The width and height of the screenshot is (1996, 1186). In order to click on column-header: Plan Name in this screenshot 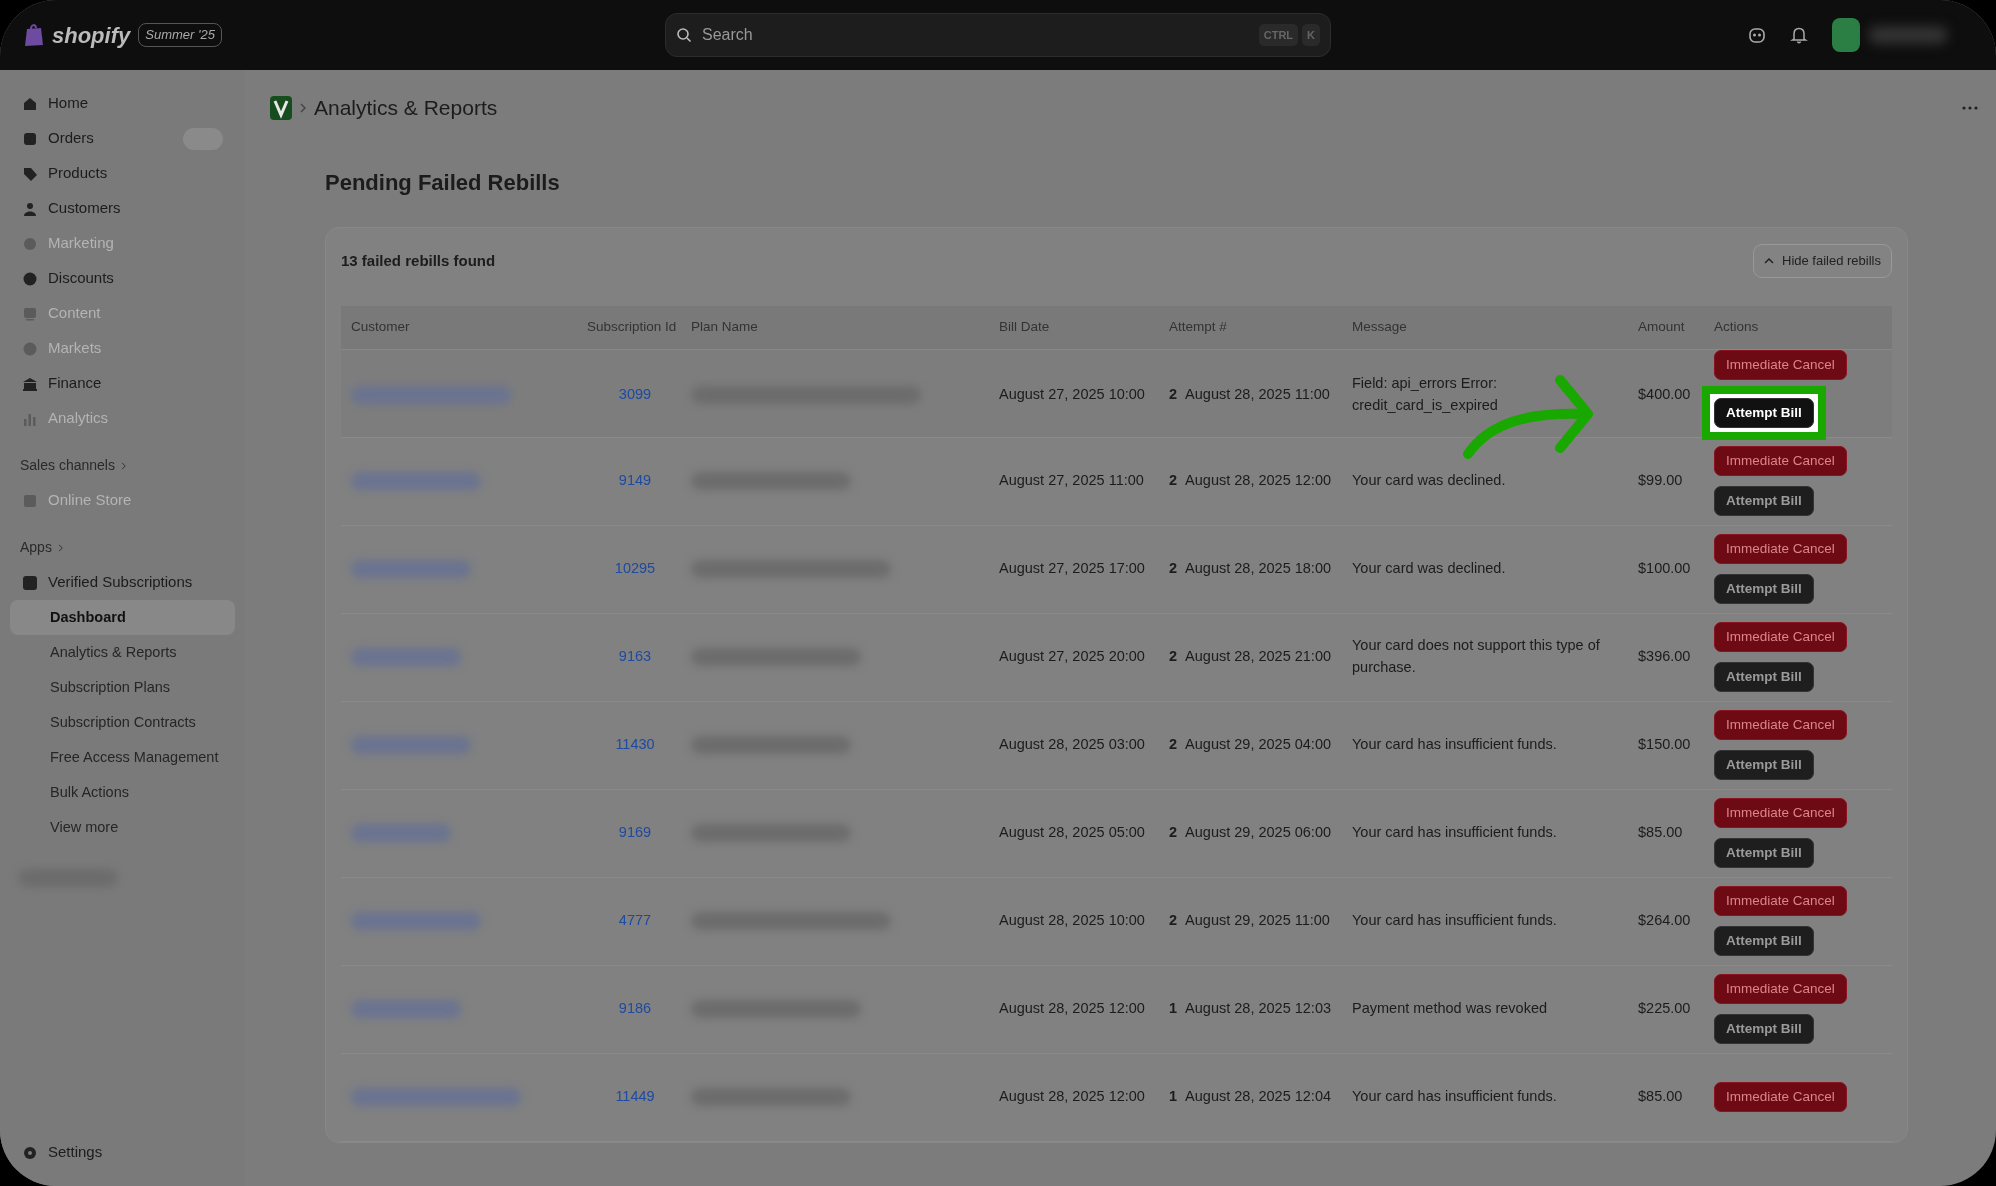, I will do `click(725, 326)`.